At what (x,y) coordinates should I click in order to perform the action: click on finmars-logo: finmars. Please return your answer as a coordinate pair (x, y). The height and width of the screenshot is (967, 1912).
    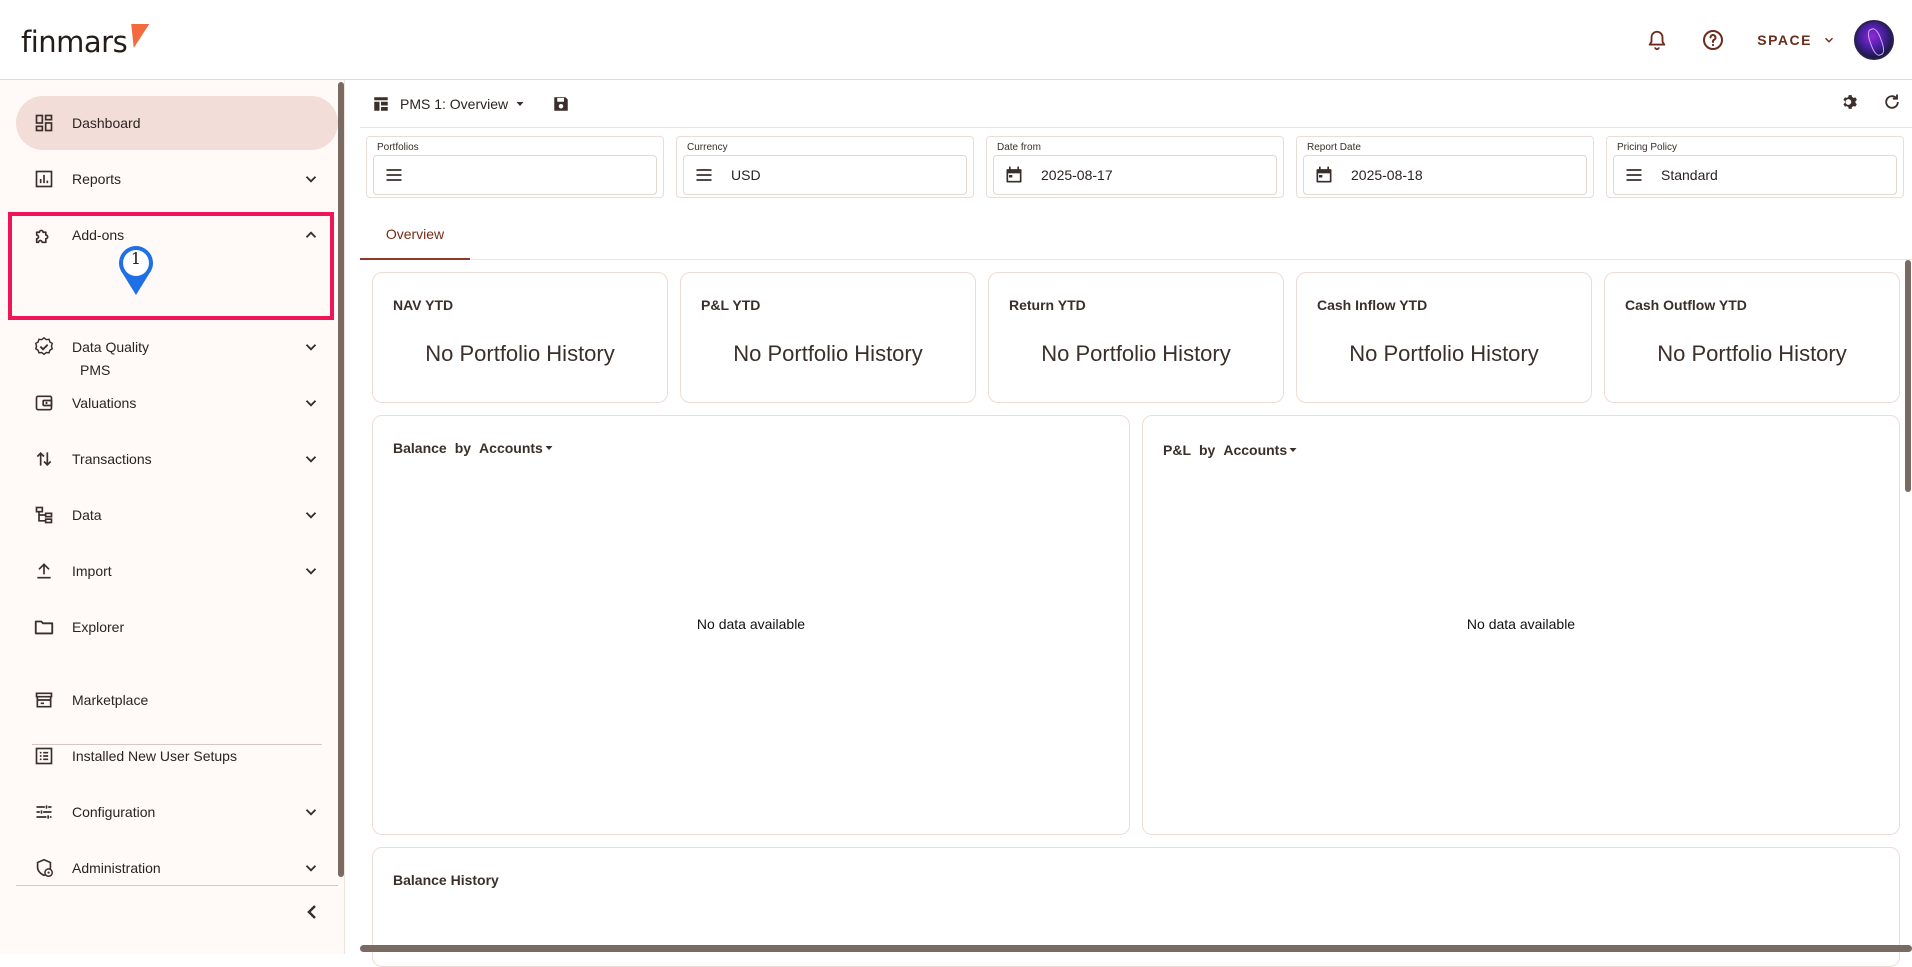
    Looking at the image, I should click on (85, 42).